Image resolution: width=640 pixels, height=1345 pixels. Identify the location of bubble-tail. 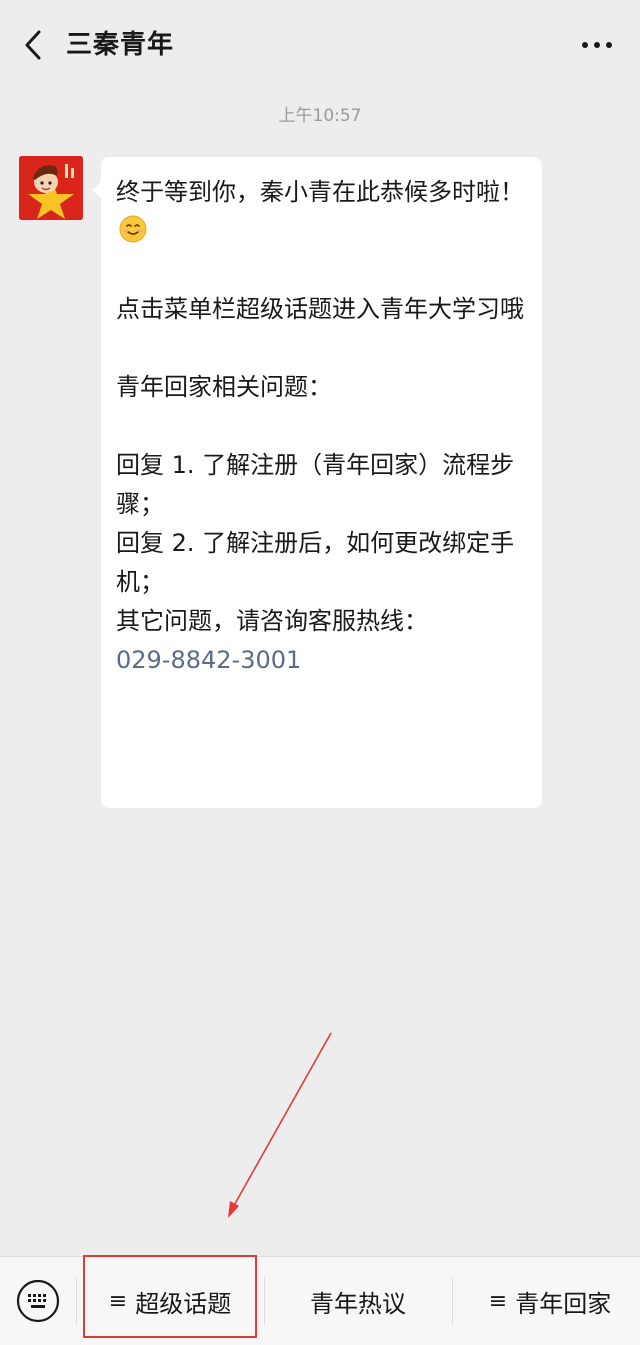
(97, 190).